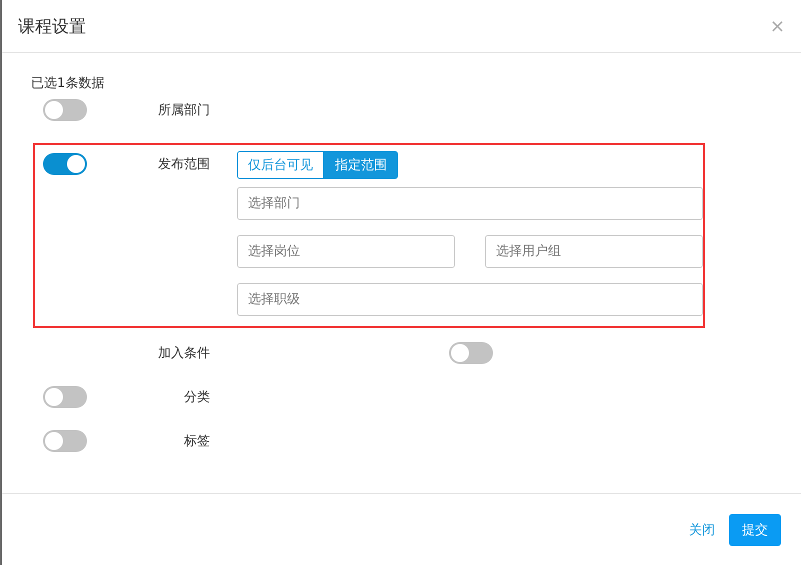 The width and height of the screenshot is (801, 565). What do you see at coordinates (197, 441) in the screenshot?
I see `field-label: 标签` at bounding box center [197, 441].